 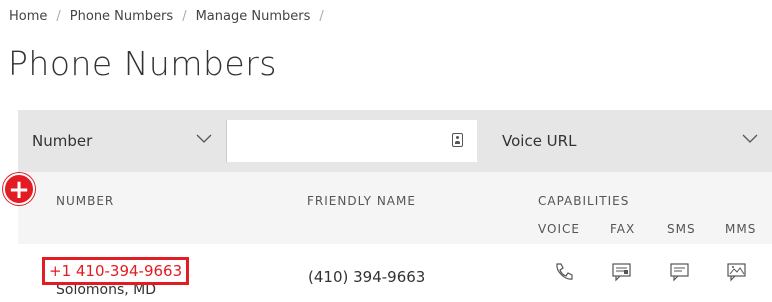 What do you see at coordinates (564, 272) in the screenshot?
I see `phone-icon` at bounding box center [564, 272].